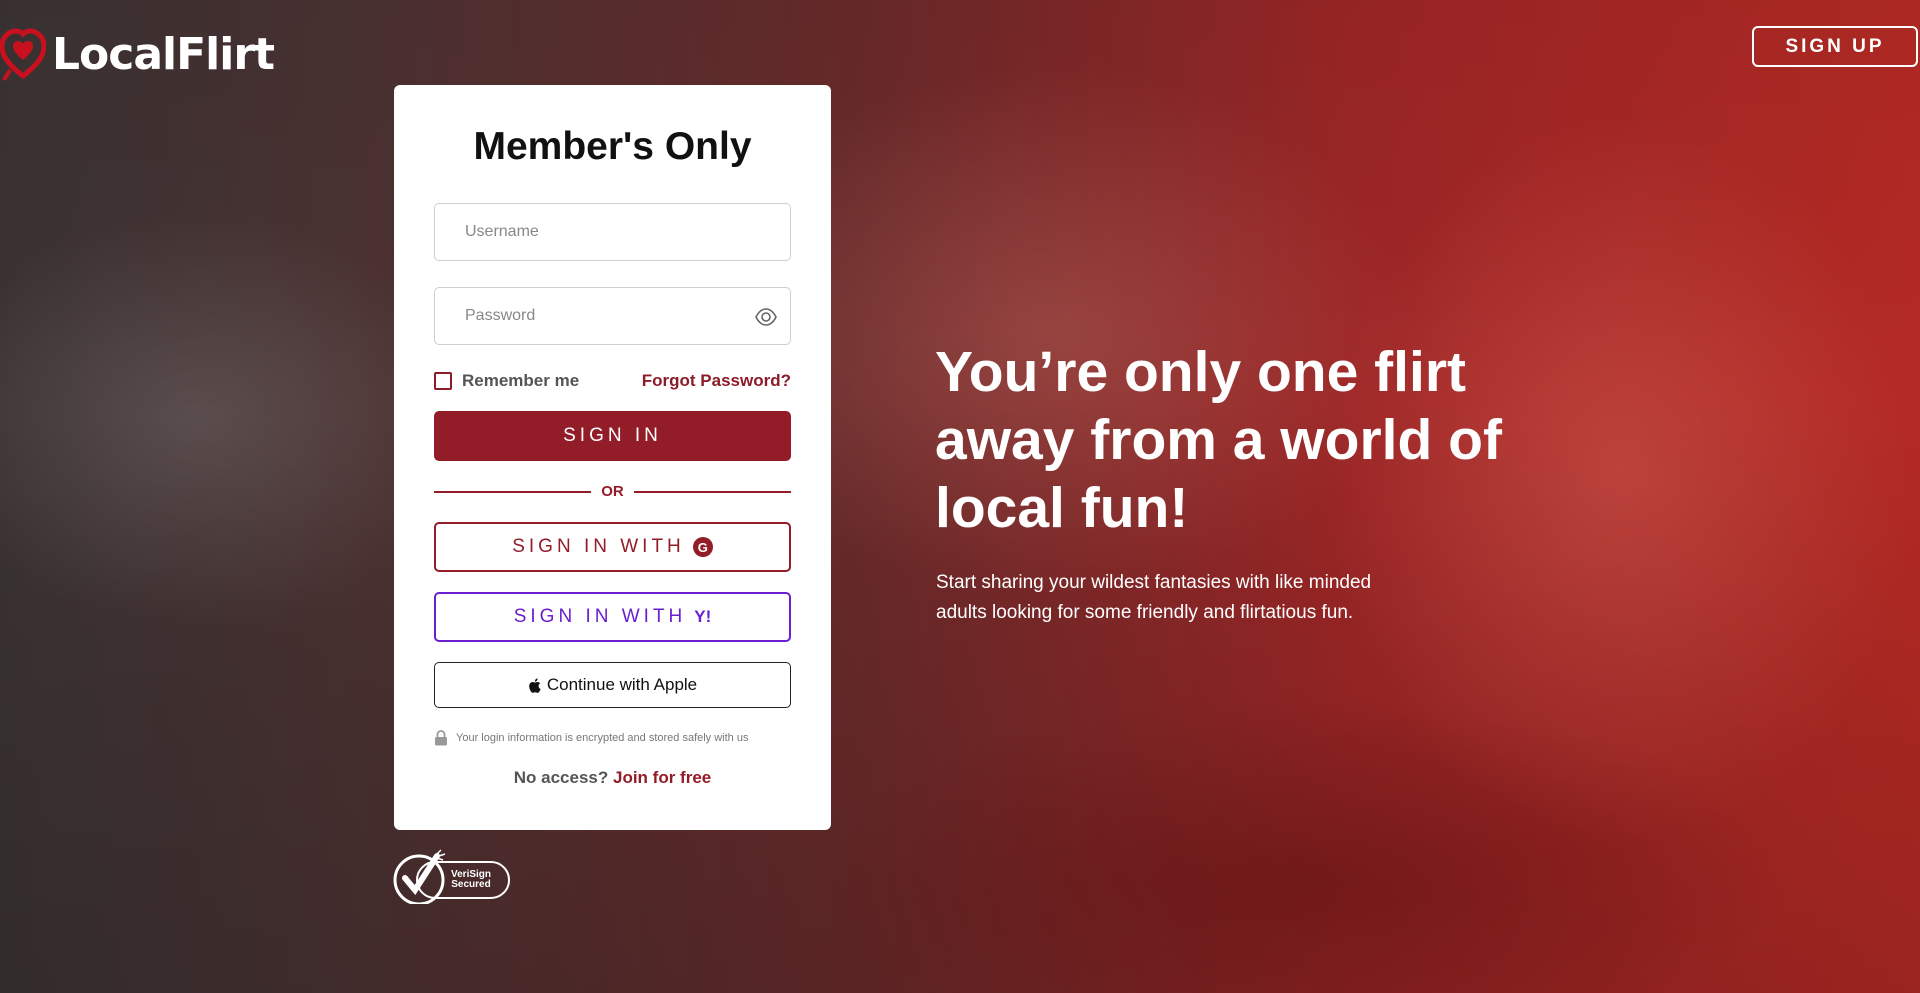 The width and height of the screenshot is (1920, 993). I want to click on verisign-text: VeriSign Secured, so click(471, 880).